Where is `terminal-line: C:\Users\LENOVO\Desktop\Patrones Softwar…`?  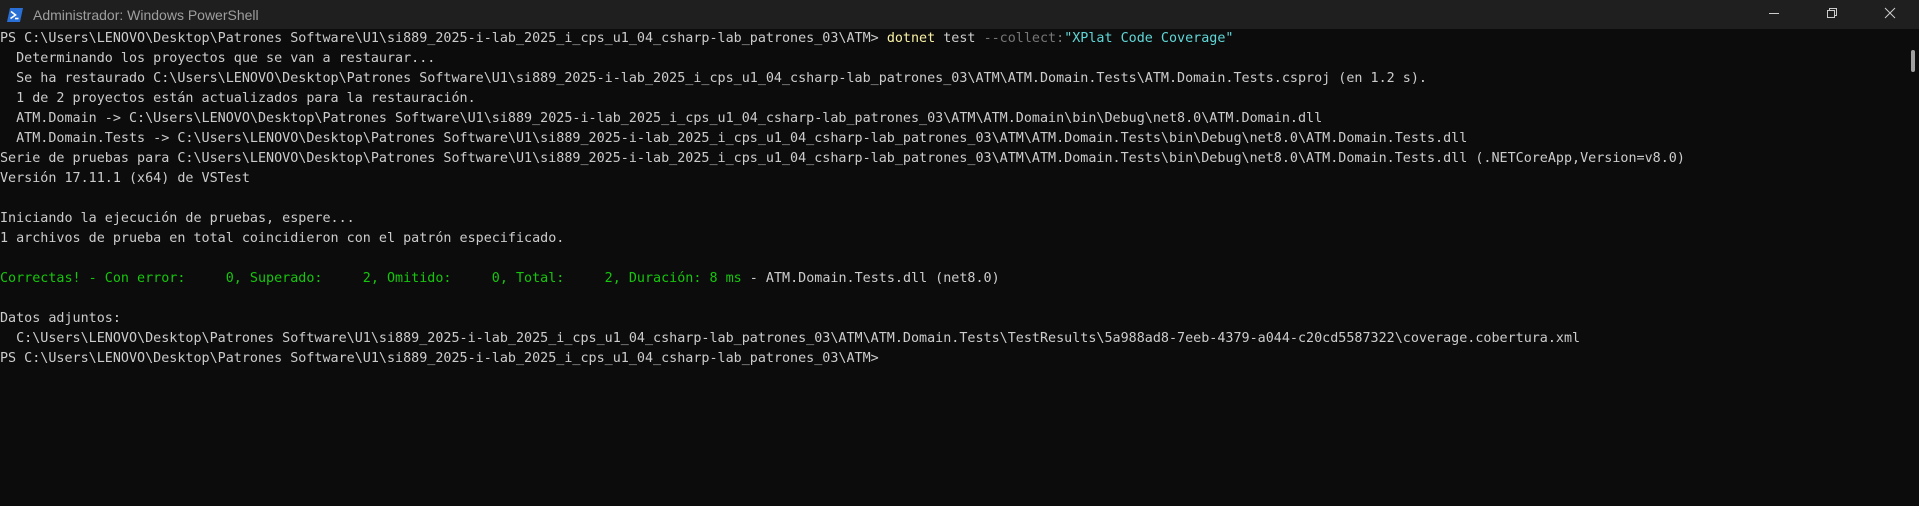
terminal-line: C:\Users\LENOVO\Desktop\Patrones Softwar… is located at coordinates (950, 339).